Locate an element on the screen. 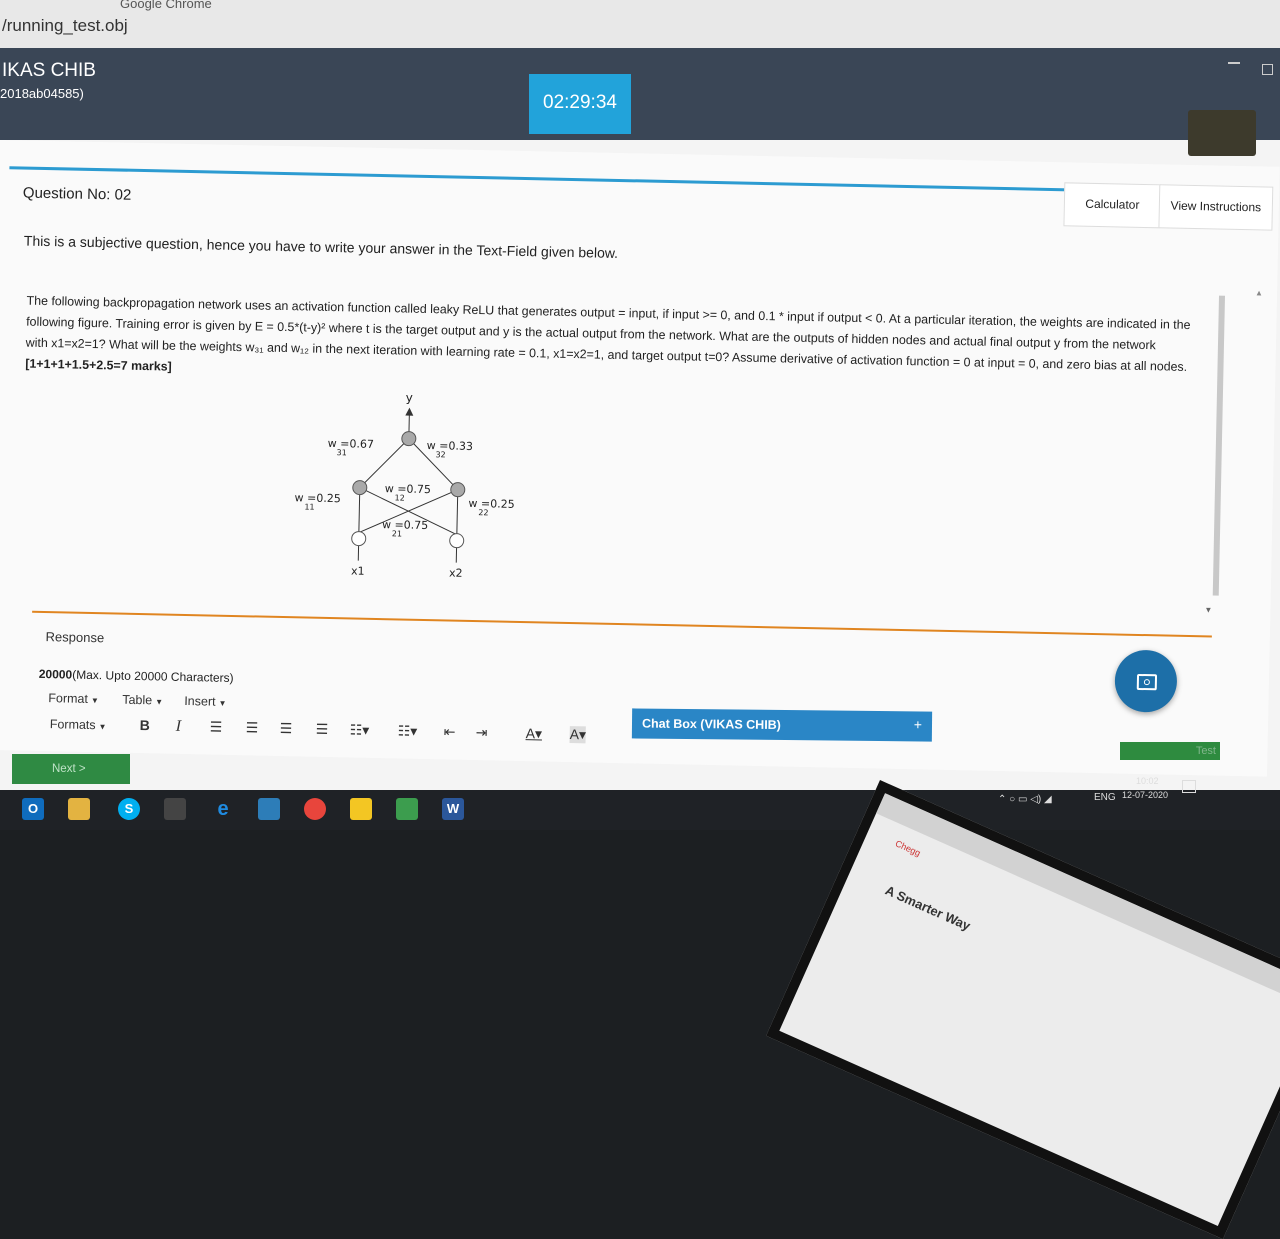  file-explorer-icon is located at coordinates (79, 809).